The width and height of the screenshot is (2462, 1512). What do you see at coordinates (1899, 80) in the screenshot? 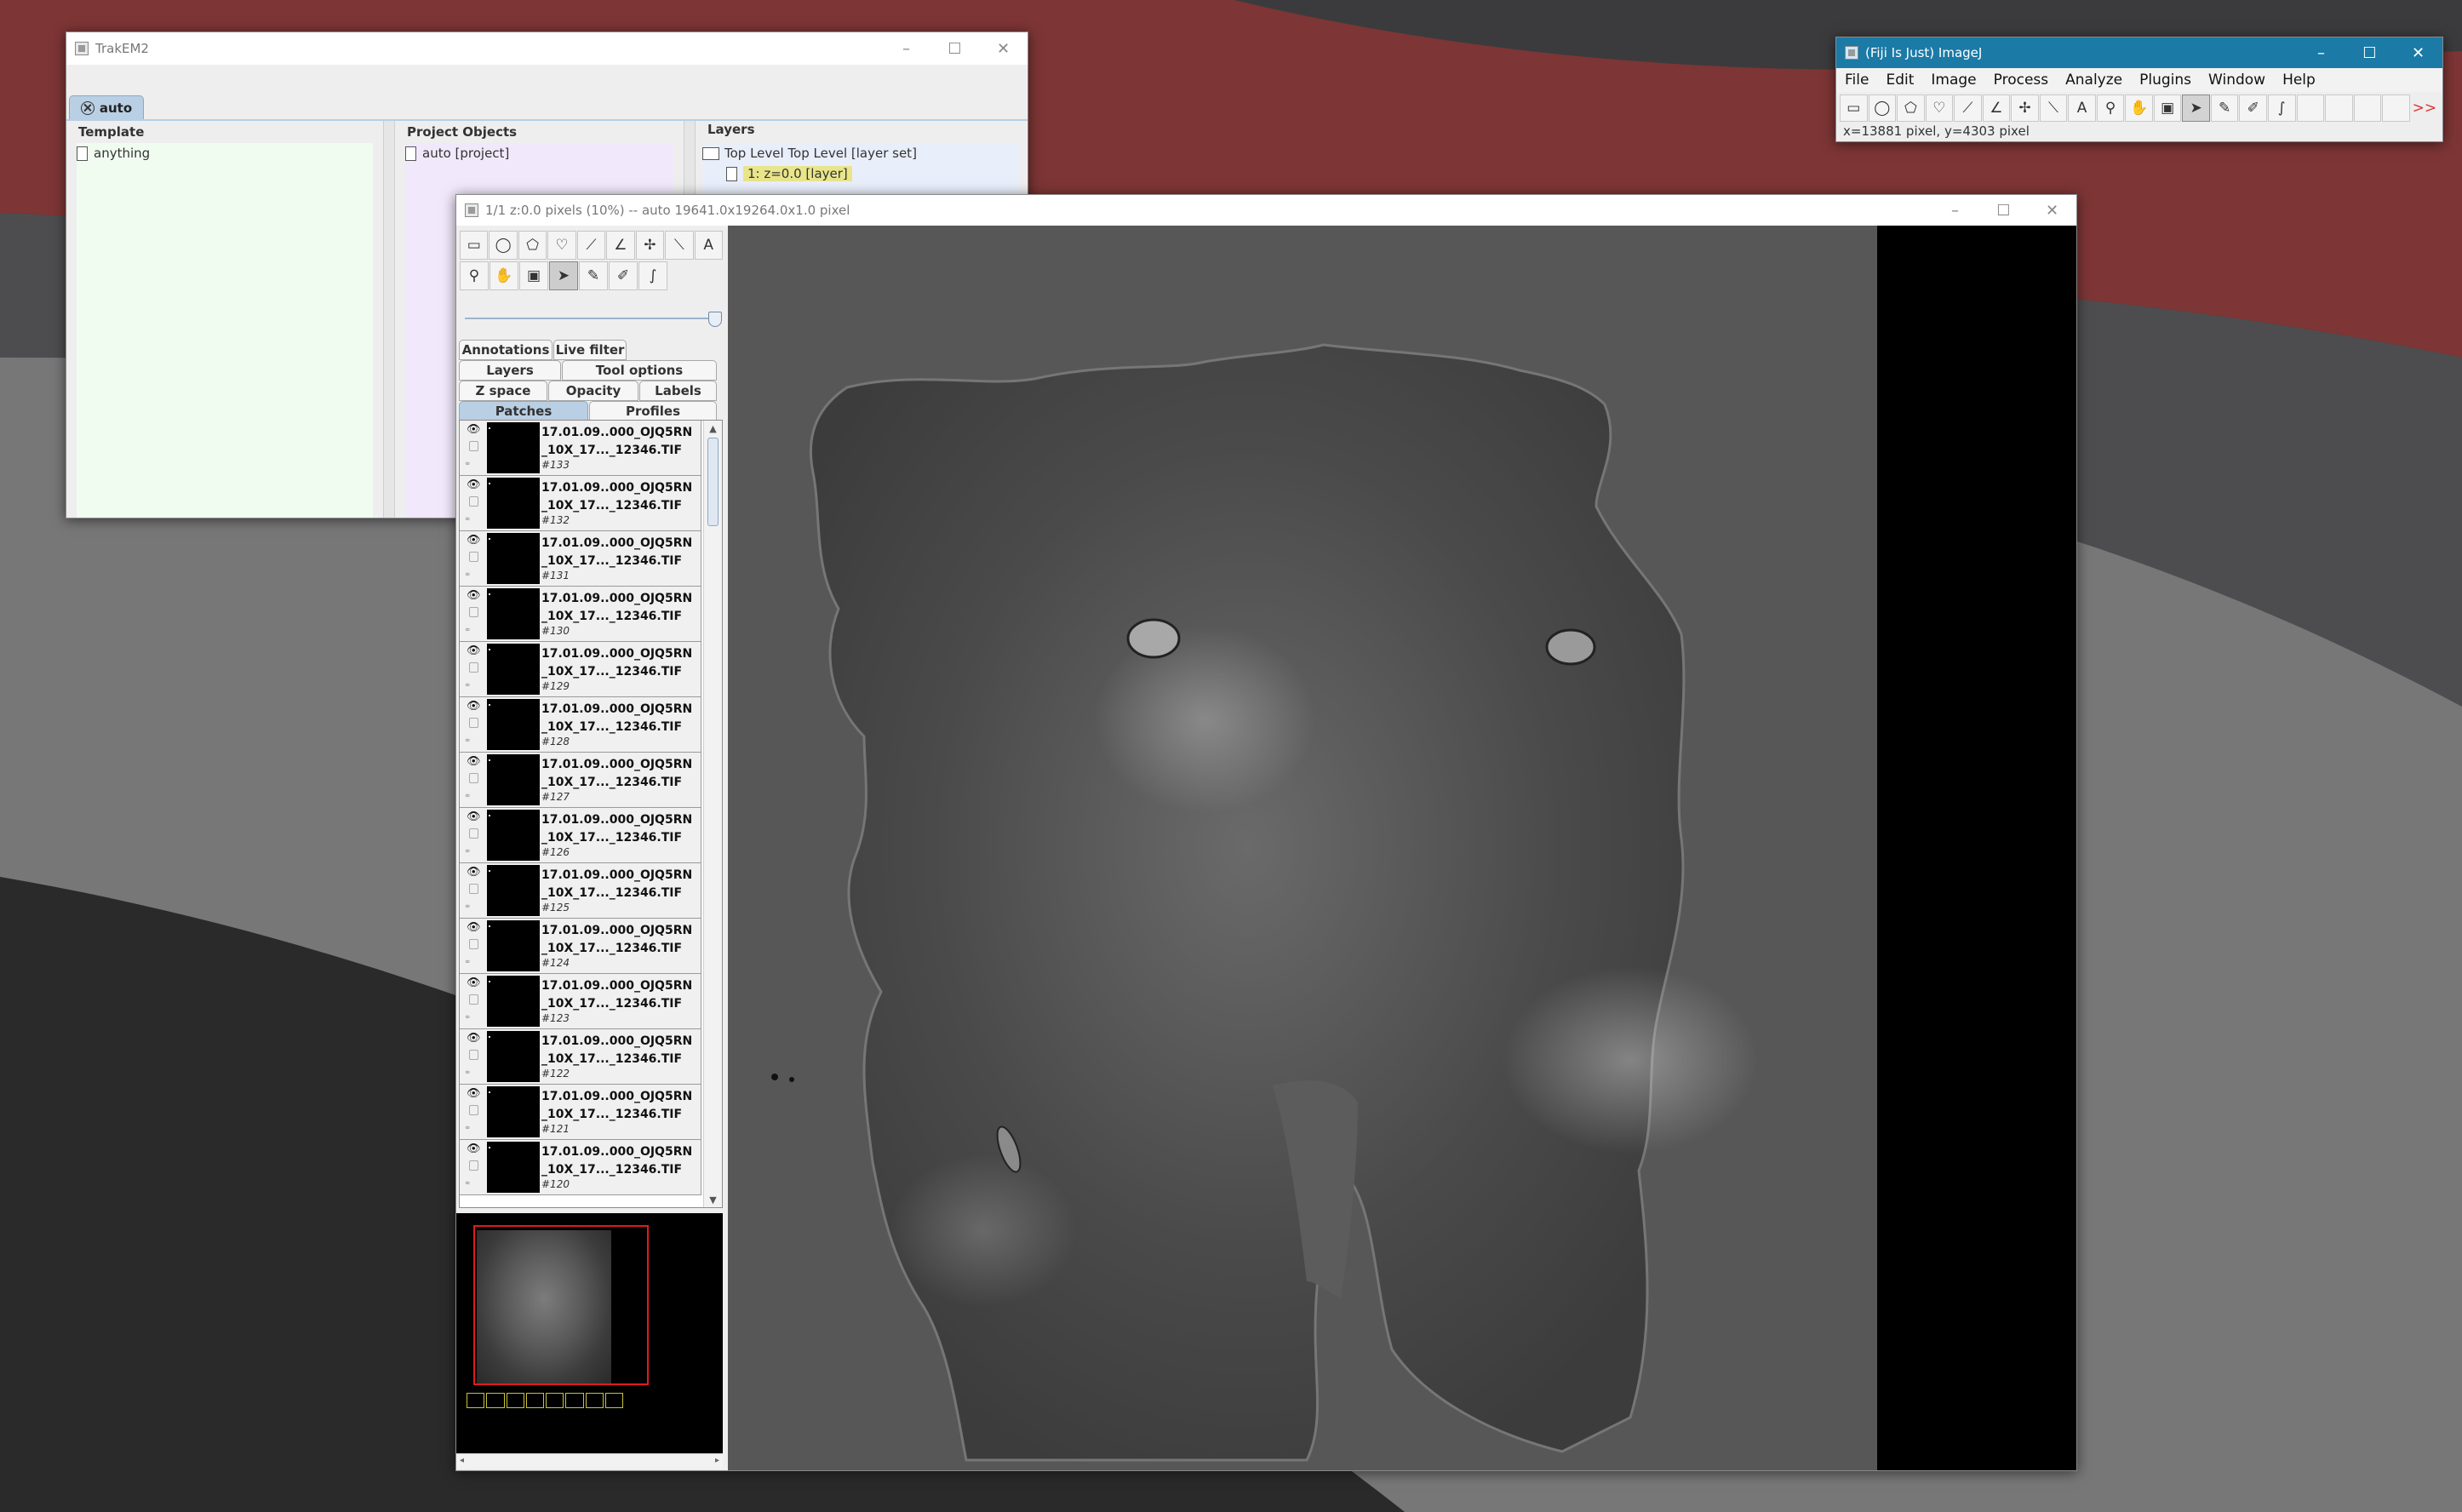
I see `menu-edit: Edit` at bounding box center [1899, 80].